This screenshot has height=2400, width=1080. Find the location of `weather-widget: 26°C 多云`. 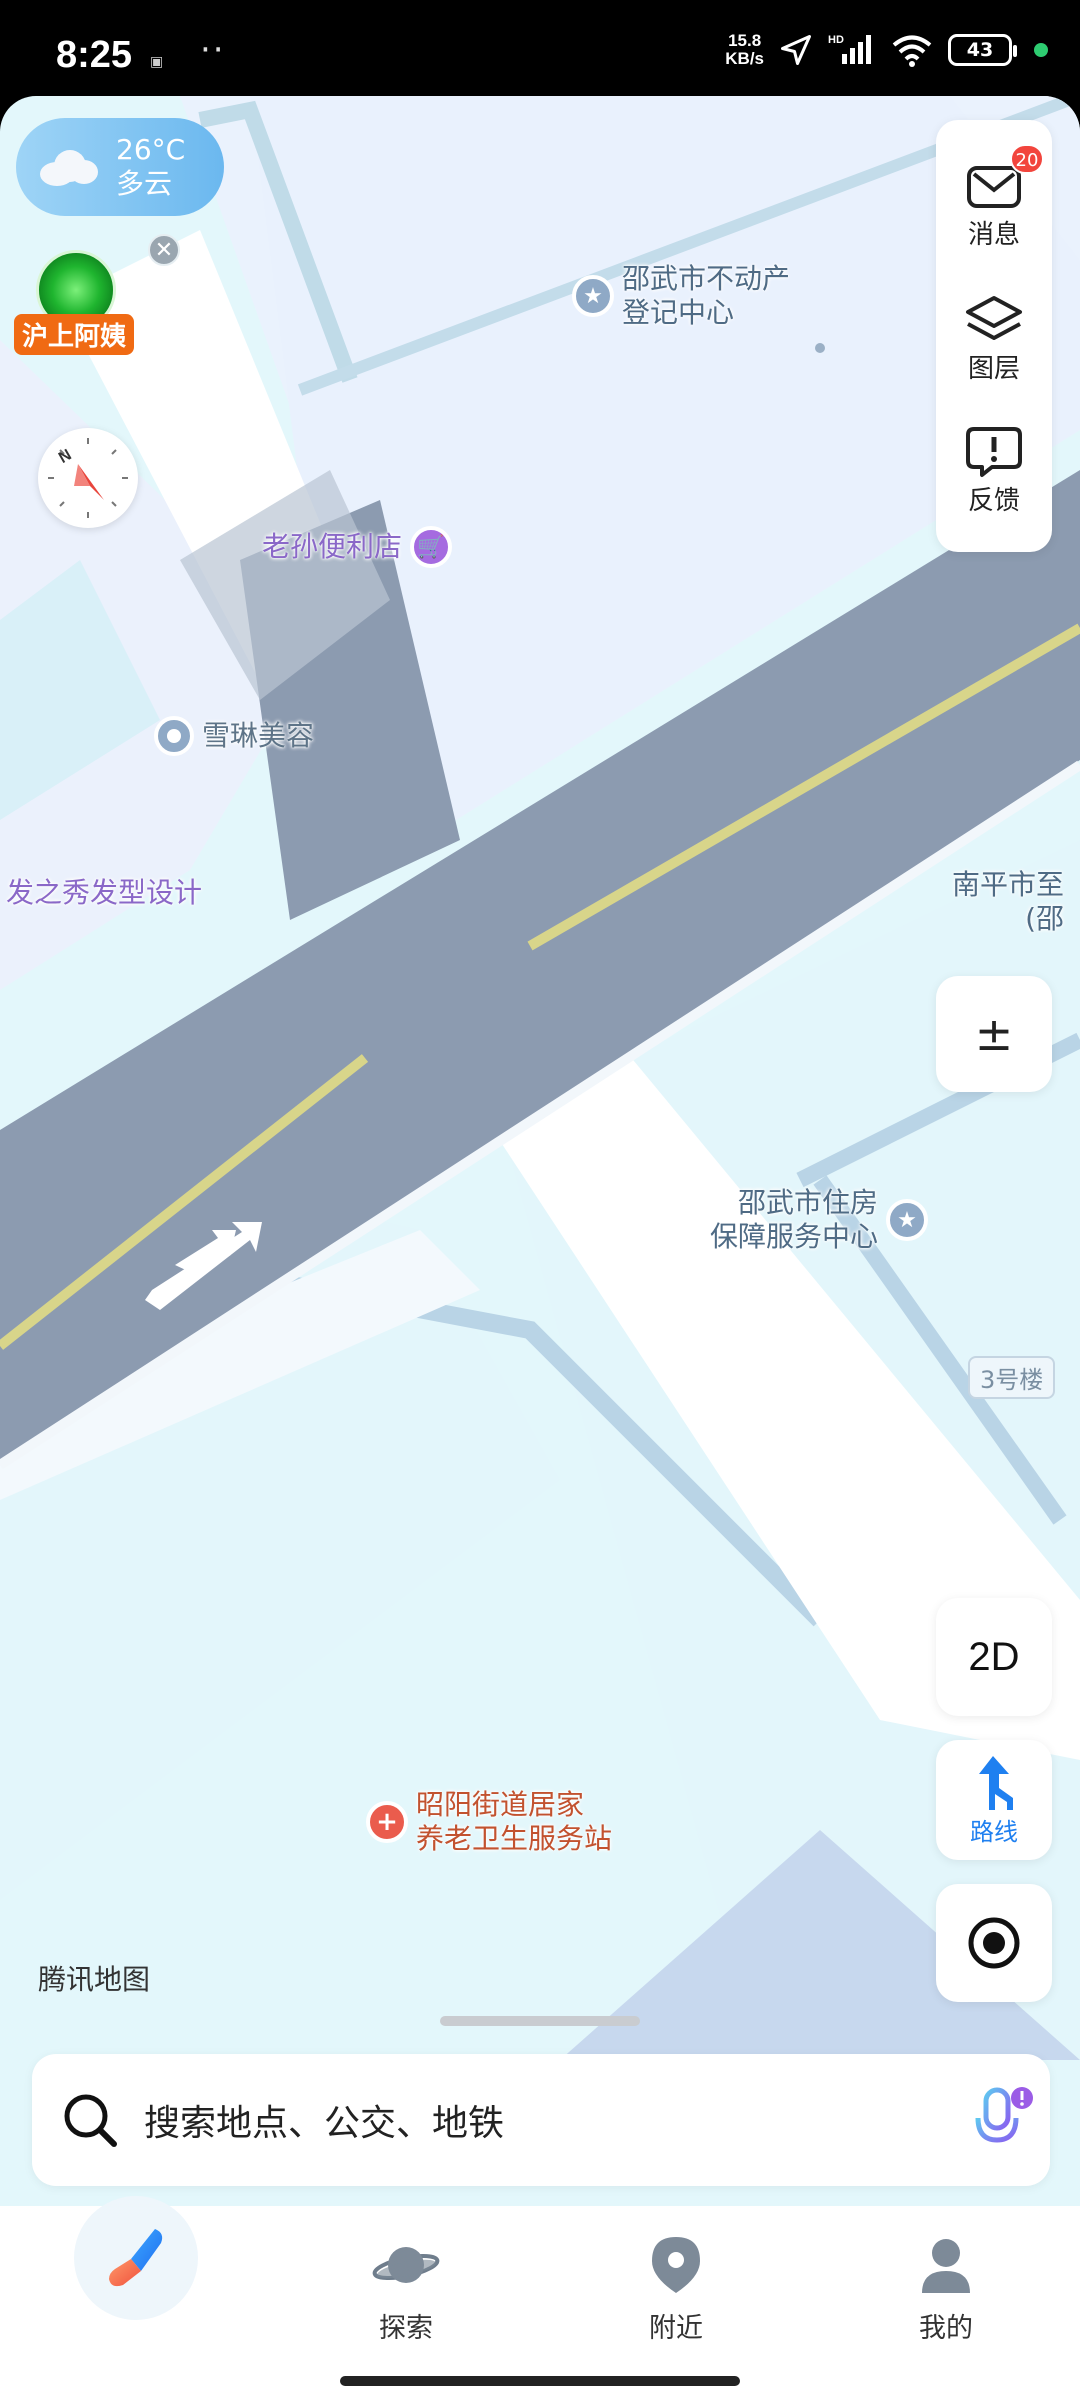

weather-widget: 26°C 多云 is located at coordinates (120, 167).